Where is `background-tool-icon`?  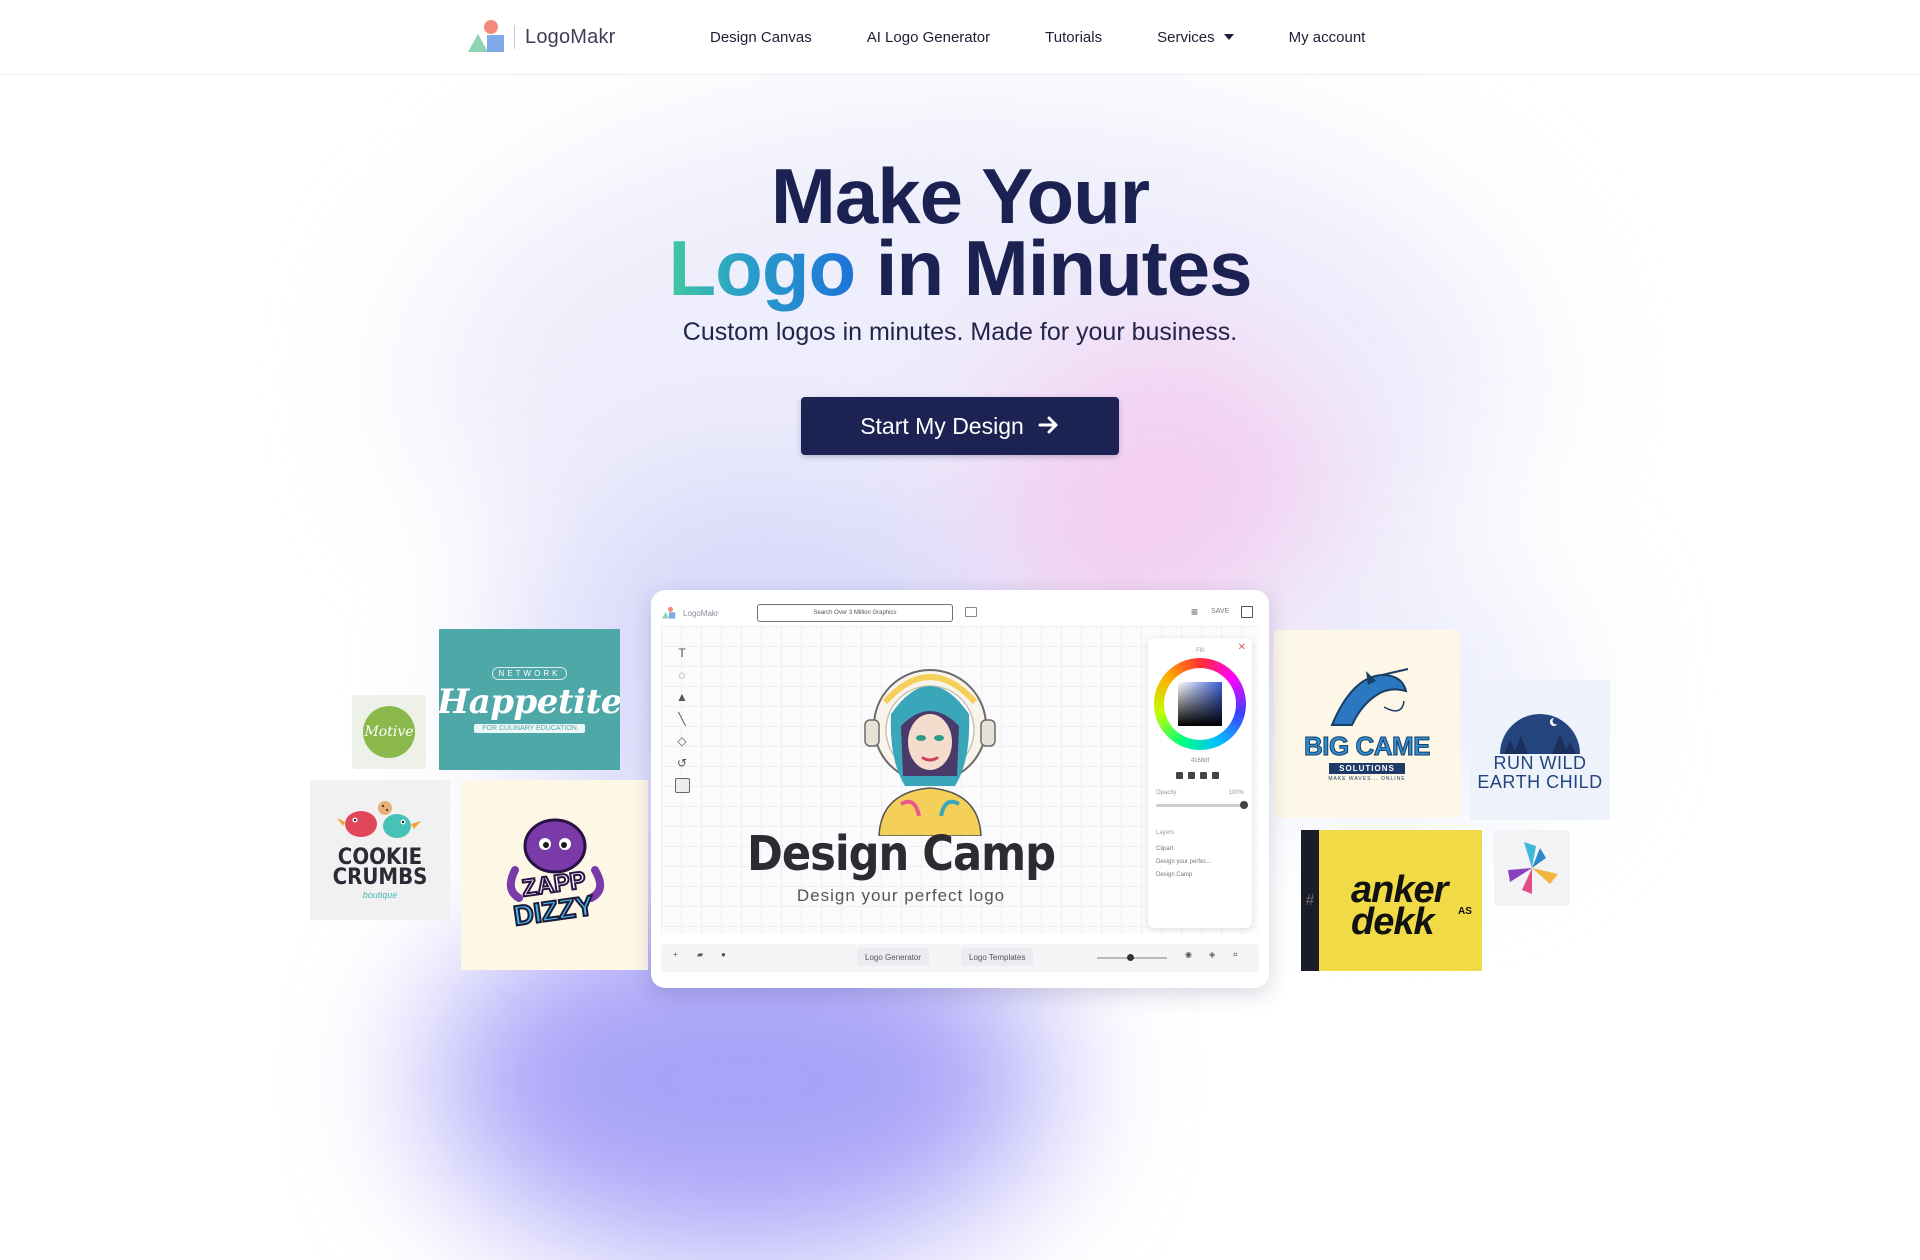 background-tool-icon is located at coordinates (682, 785).